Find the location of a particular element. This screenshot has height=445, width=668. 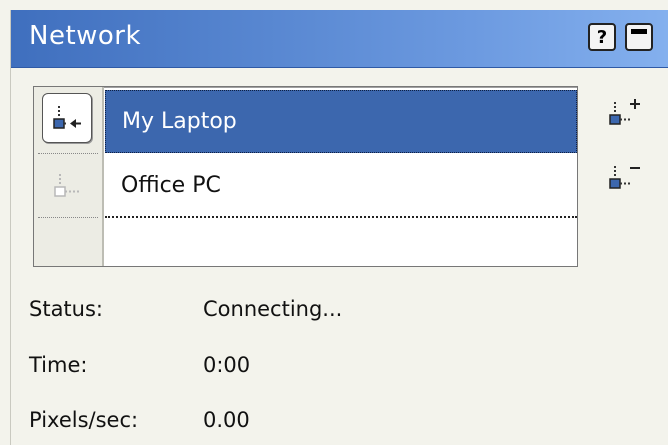

title-bar: Network ? is located at coordinates (339, 39).